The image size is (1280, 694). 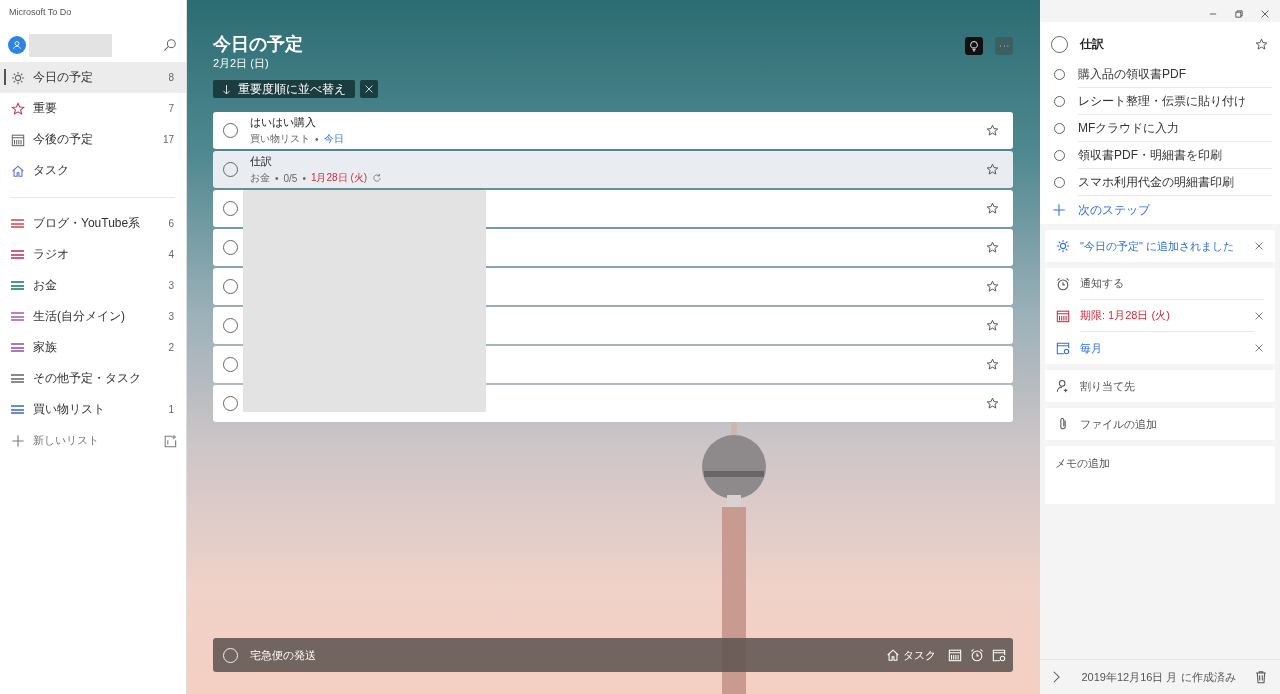 What do you see at coordinates (93, 378) in the screenshot?
I see `sidebar-list-item: その他予定・タスク` at bounding box center [93, 378].